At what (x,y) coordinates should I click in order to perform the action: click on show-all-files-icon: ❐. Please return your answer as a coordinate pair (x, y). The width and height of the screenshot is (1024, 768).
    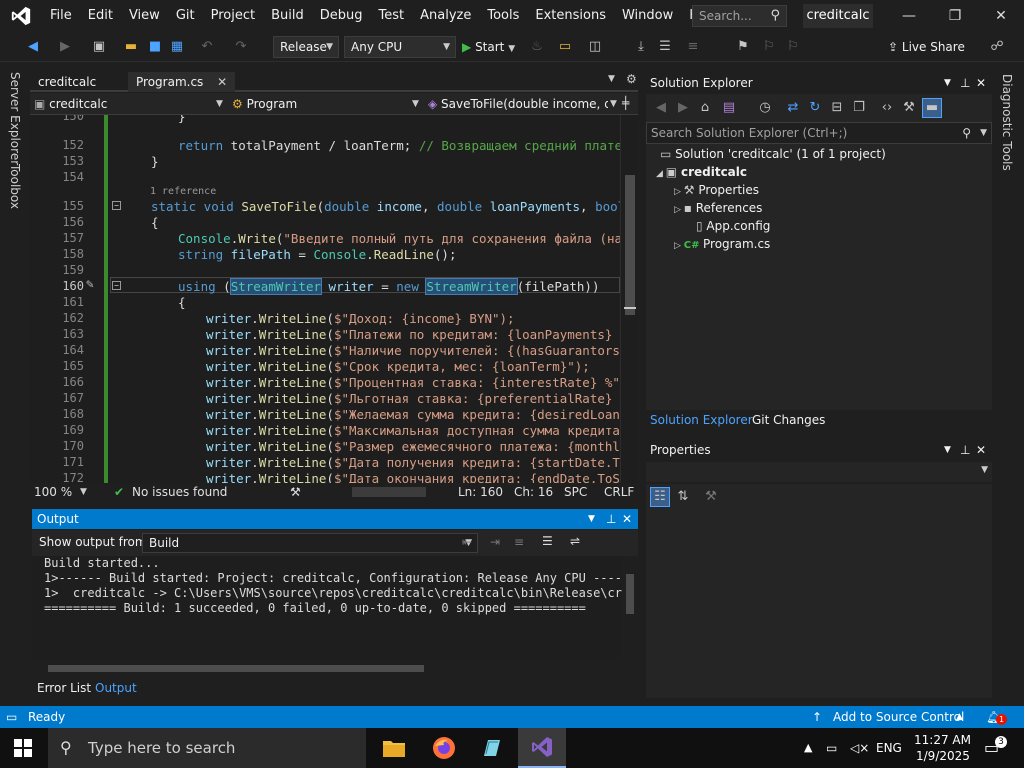
    Looking at the image, I should click on (859, 108).